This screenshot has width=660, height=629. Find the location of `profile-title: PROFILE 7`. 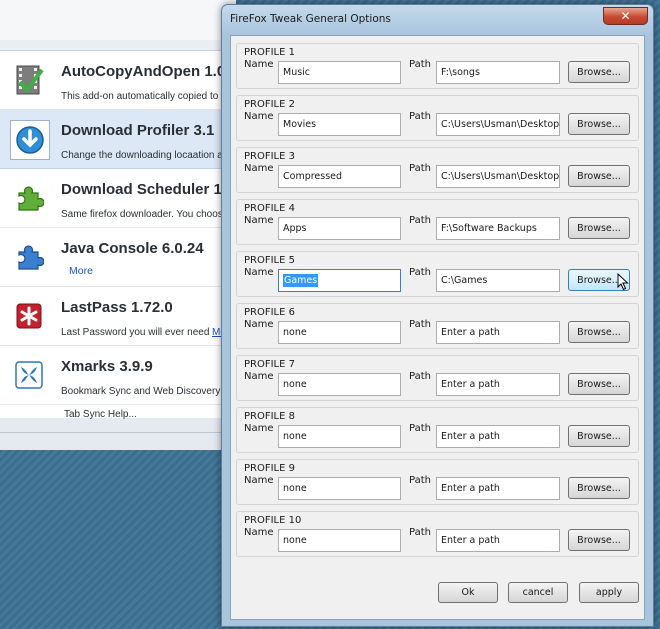

profile-title: PROFILE 7 is located at coordinates (269, 364).